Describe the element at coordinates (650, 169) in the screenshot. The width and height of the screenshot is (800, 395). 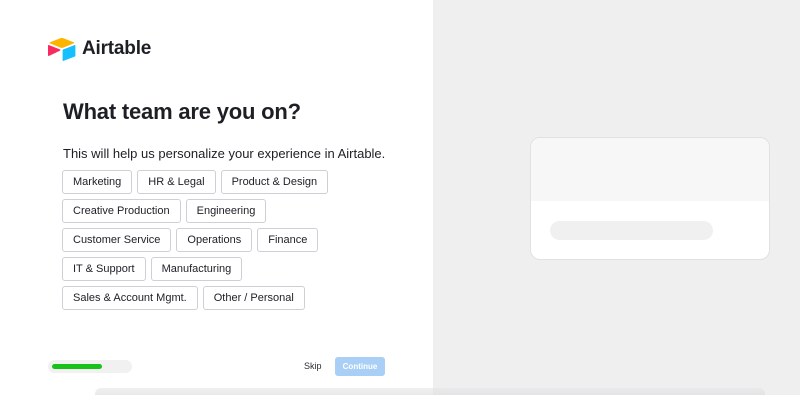
I see `preview-card-header` at that location.